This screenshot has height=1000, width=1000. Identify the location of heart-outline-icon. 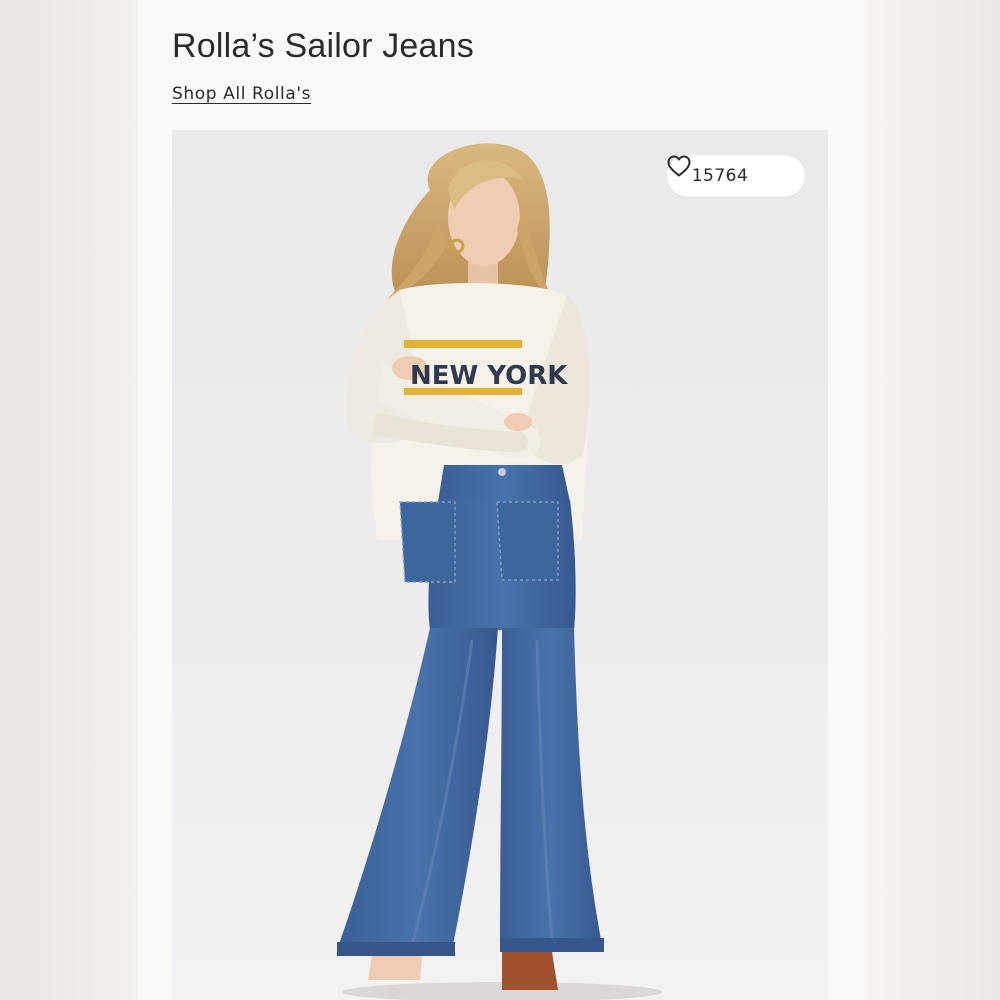
(723, 171).